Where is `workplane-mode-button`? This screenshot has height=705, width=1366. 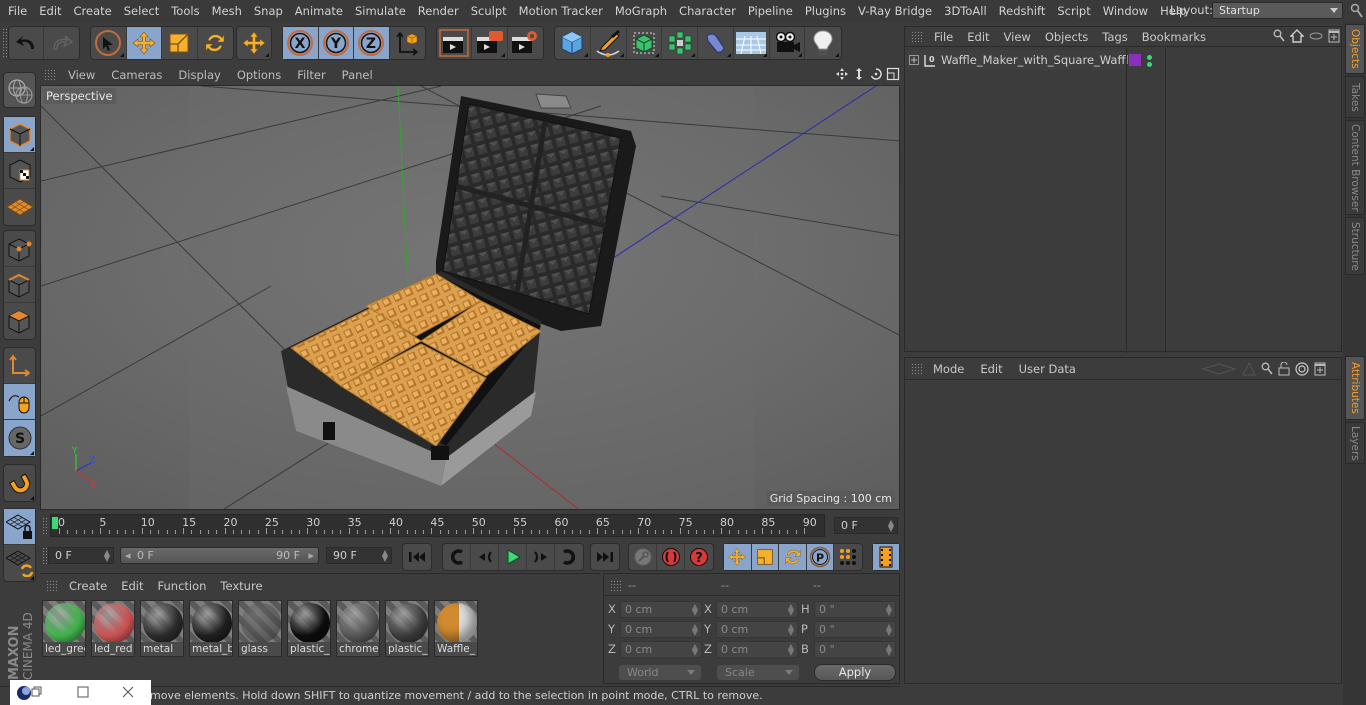
workplane-mode-button is located at coordinates (19, 207).